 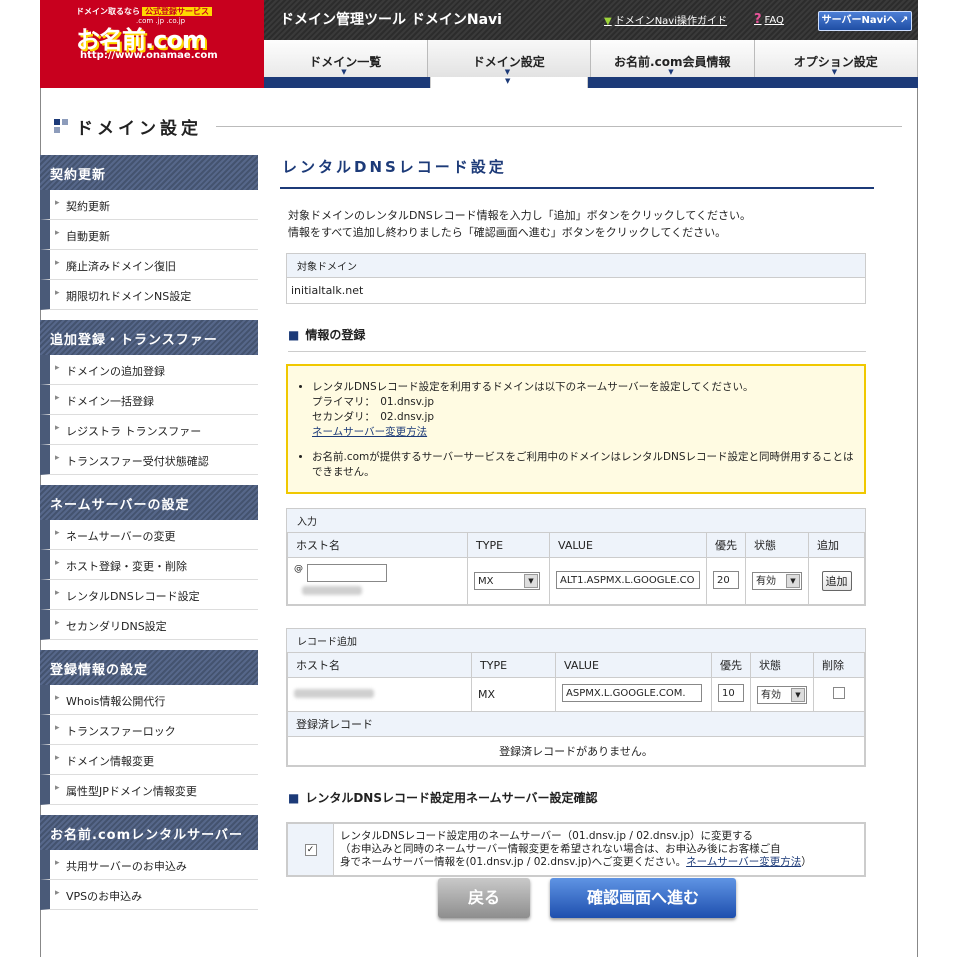 I want to click on active-tab-marker: ▼, so click(x=509, y=82).